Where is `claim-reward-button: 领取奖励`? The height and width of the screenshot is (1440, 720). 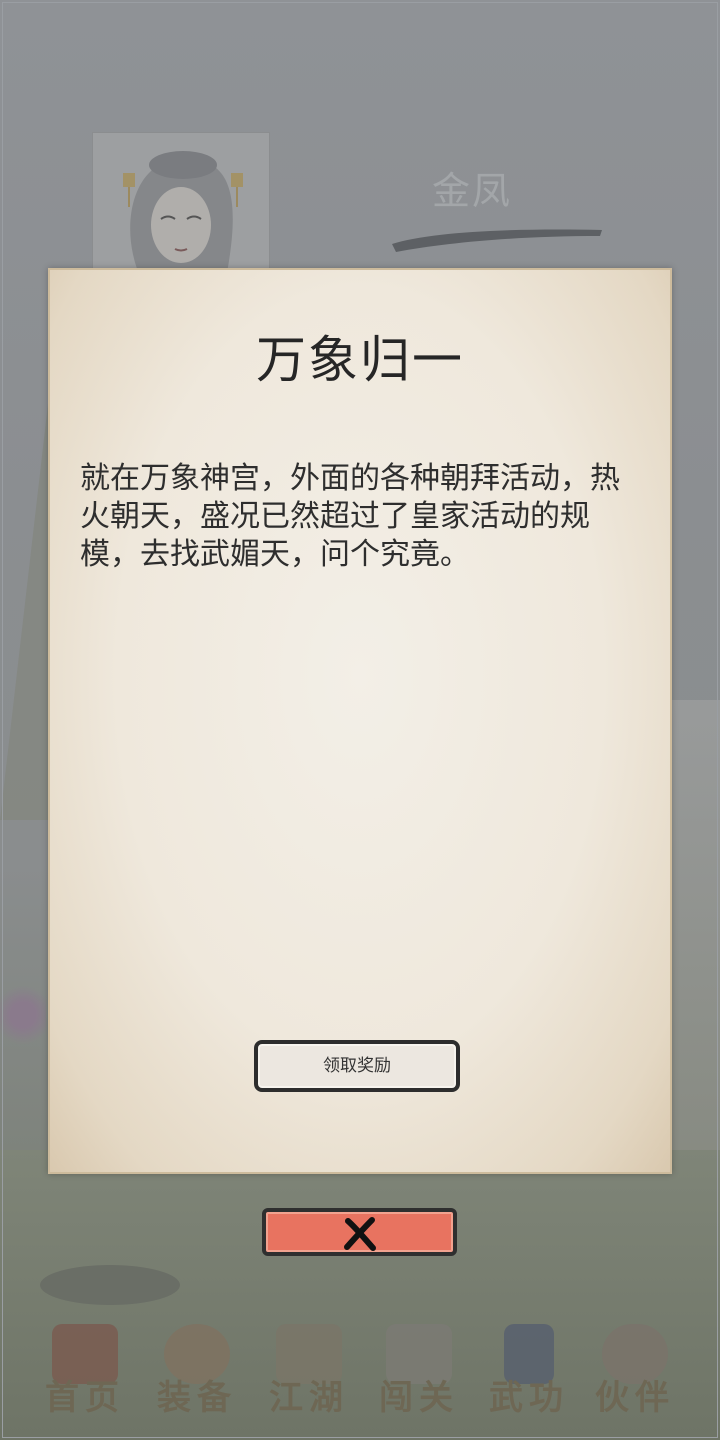 claim-reward-button: 领取奖励 is located at coordinates (357, 1066).